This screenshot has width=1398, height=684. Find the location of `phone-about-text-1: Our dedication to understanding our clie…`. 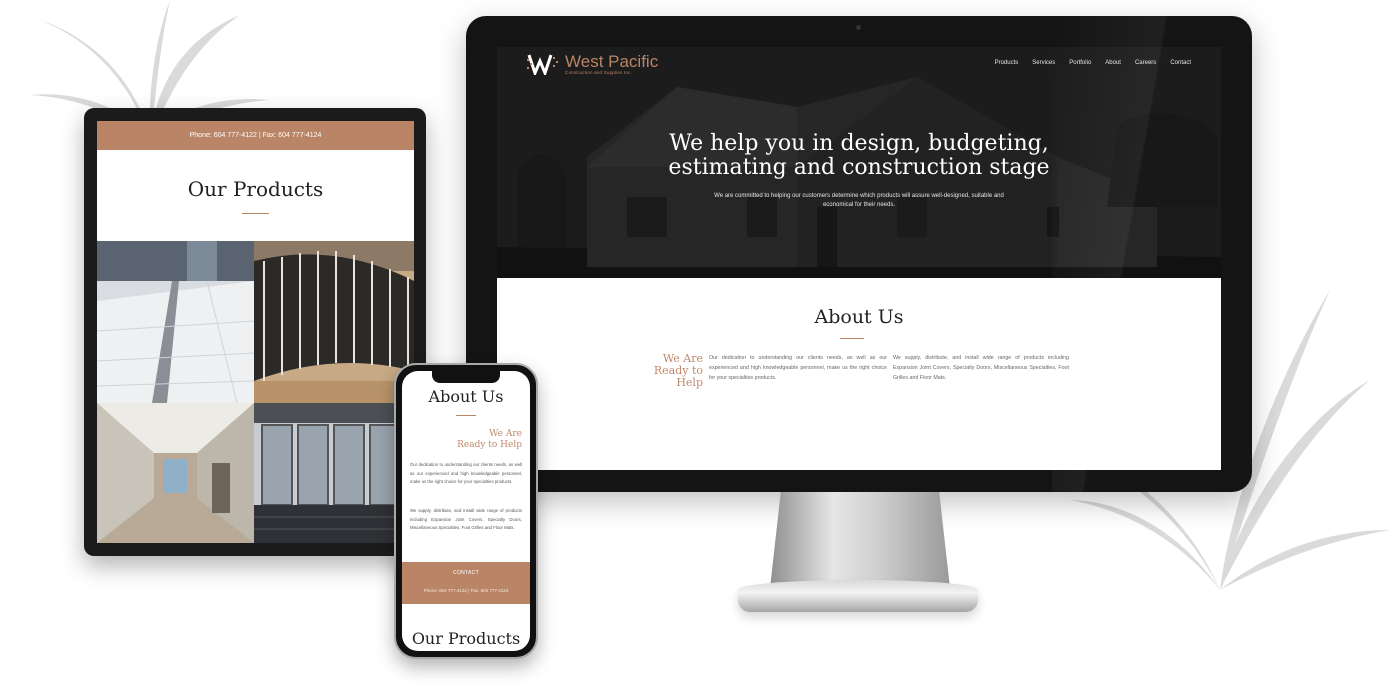

phone-about-text-1: Our dedication to understanding our clie… is located at coordinates (466, 473).